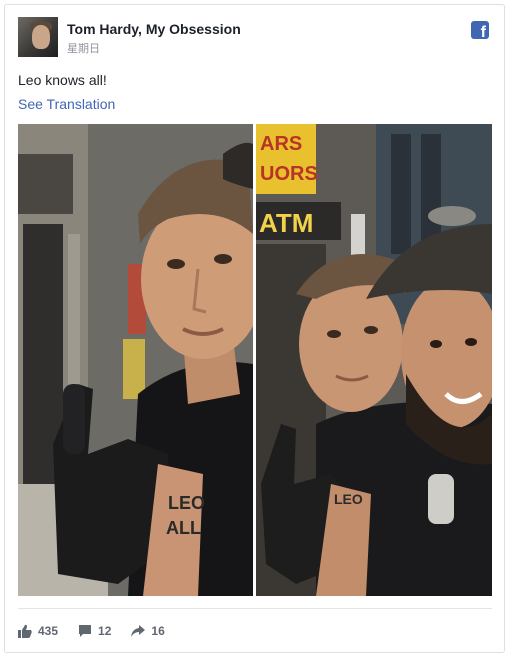  Describe the element at coordinates (148, 631) in the screenshot. I see `share-count: 16` at that location.